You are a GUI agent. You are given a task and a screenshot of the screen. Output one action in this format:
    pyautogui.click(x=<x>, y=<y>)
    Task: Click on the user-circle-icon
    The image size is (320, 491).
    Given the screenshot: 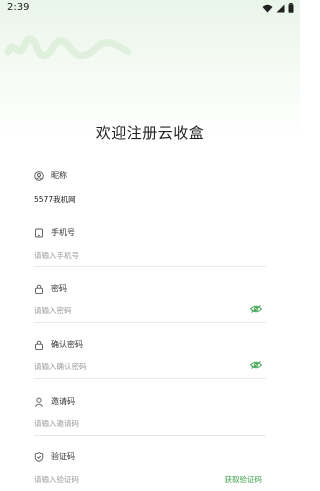 What is the action you would take?
    pyautogui.click(x=39, y=175)
    